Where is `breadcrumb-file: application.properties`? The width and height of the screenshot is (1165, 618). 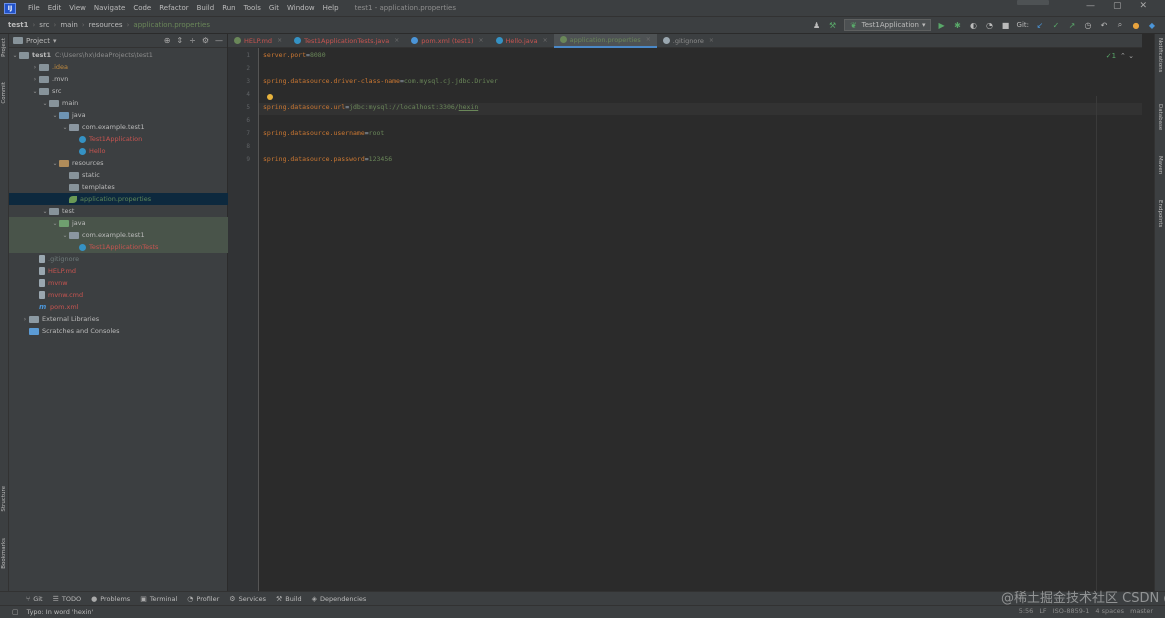
breadcrumb-file: application.properties is located at coordinates (171, 25).